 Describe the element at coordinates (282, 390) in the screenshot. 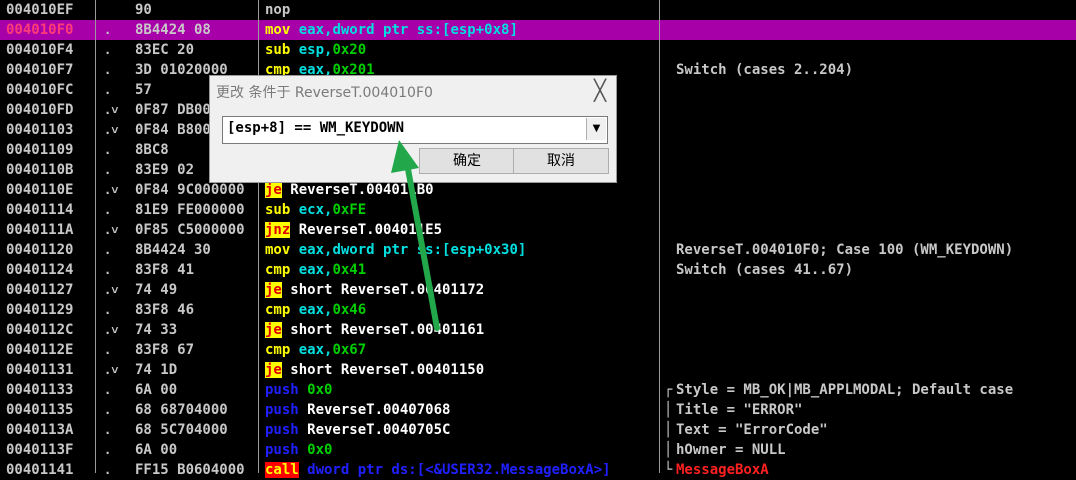

I see `mnemonic: push` at that location.